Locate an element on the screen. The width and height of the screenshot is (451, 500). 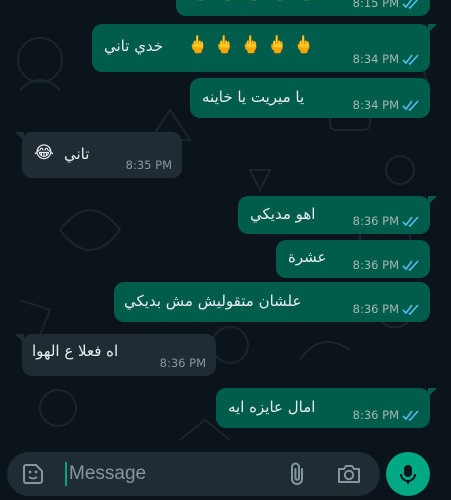
message-outgoing: علشان متقوليش مش بديكي 8:36 PM is located at coordinates (272, 302).